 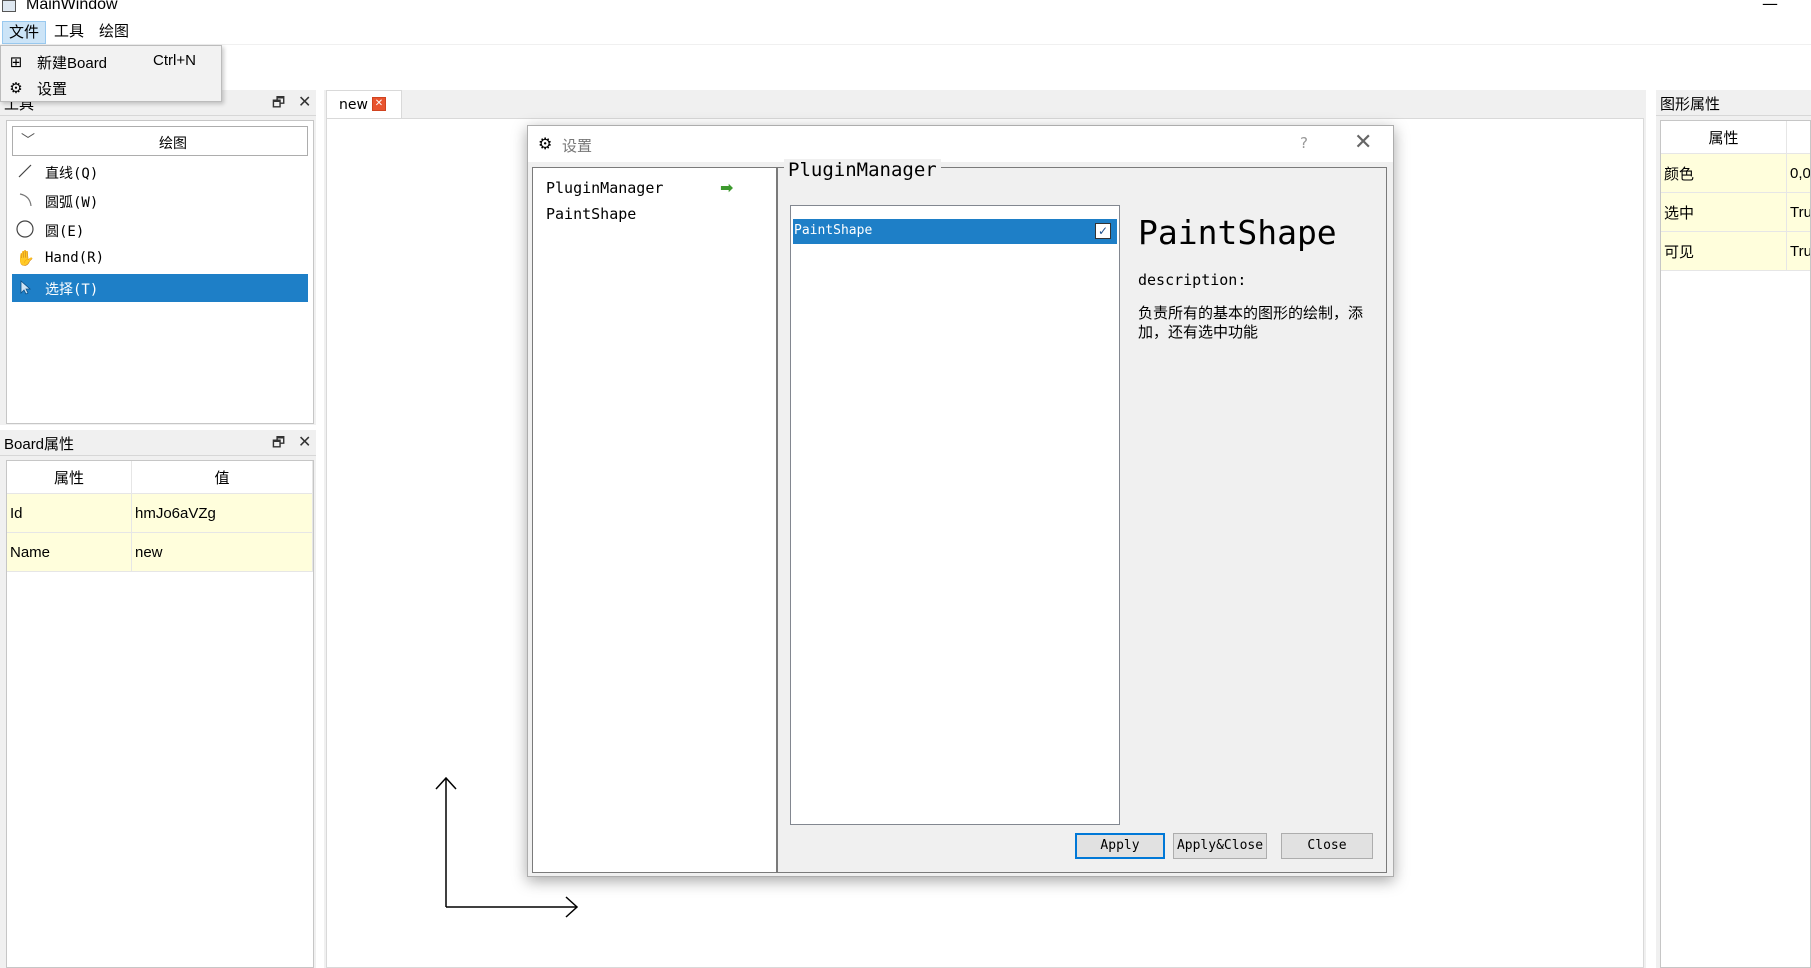 What do you see at coordinates (25, 171) in the screenshot?
I see `line-icon` at bounding box center [25, 171].